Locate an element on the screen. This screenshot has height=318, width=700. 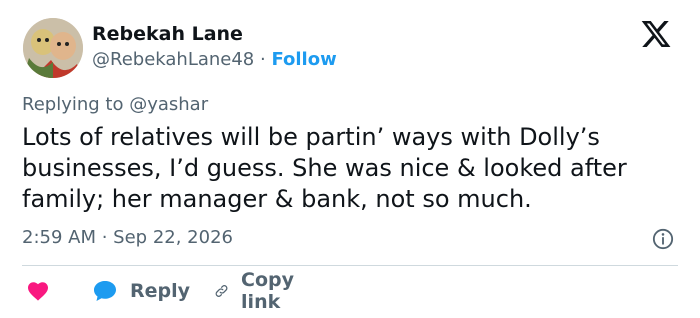
avatar is located at coordinates (53, 48).